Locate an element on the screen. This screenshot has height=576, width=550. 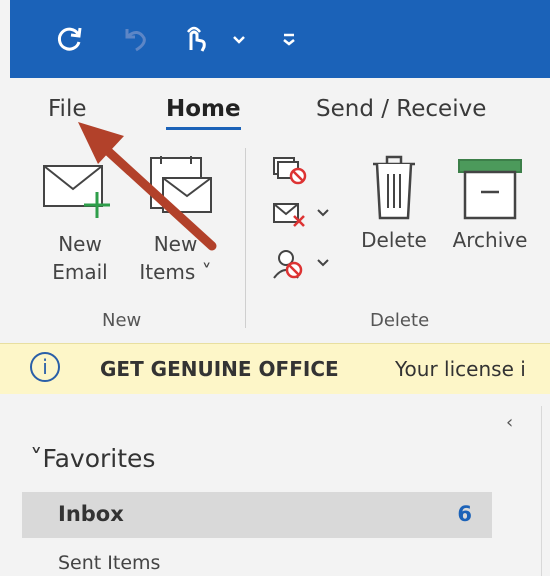
new-email-button: New Email is located at coordinates (80, 221).